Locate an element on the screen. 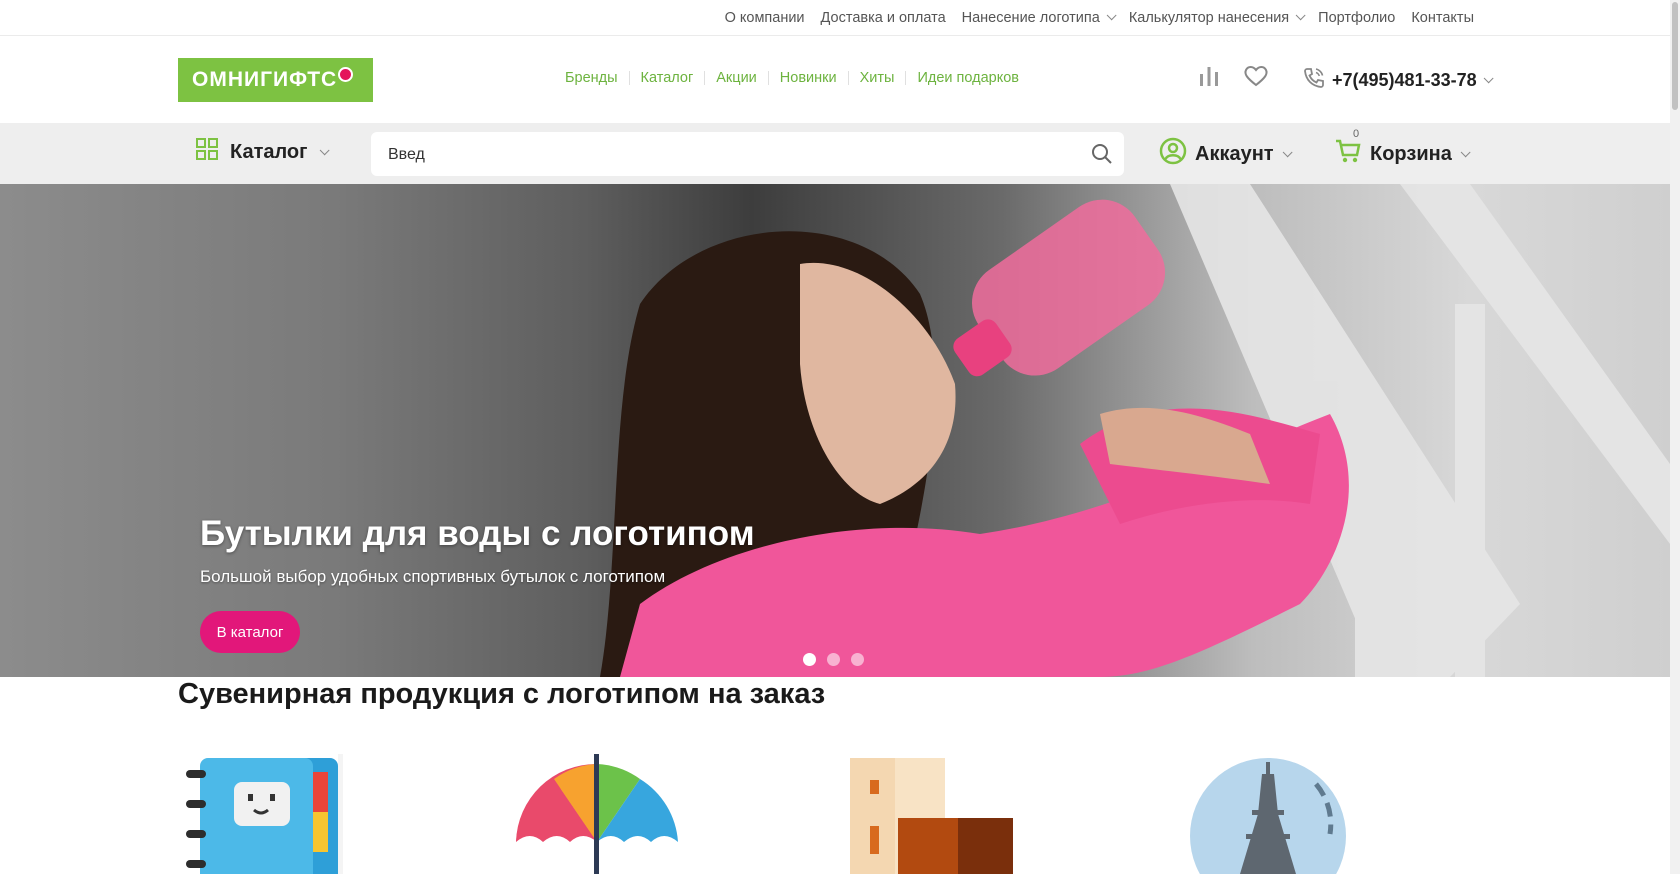 The width and height of the screenshot is (1680, 874). search-bar-row: Каталог Аккаунт 0 Корзина is located at coordinates (835, 153).